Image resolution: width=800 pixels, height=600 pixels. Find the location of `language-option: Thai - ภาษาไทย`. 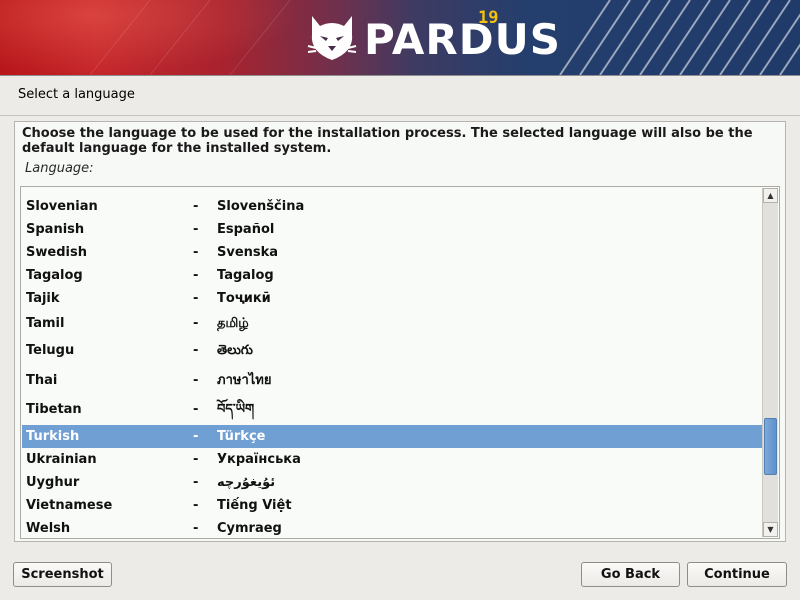

language-option: Thai - ภาษาไทย is located at coordinates (392, 380).